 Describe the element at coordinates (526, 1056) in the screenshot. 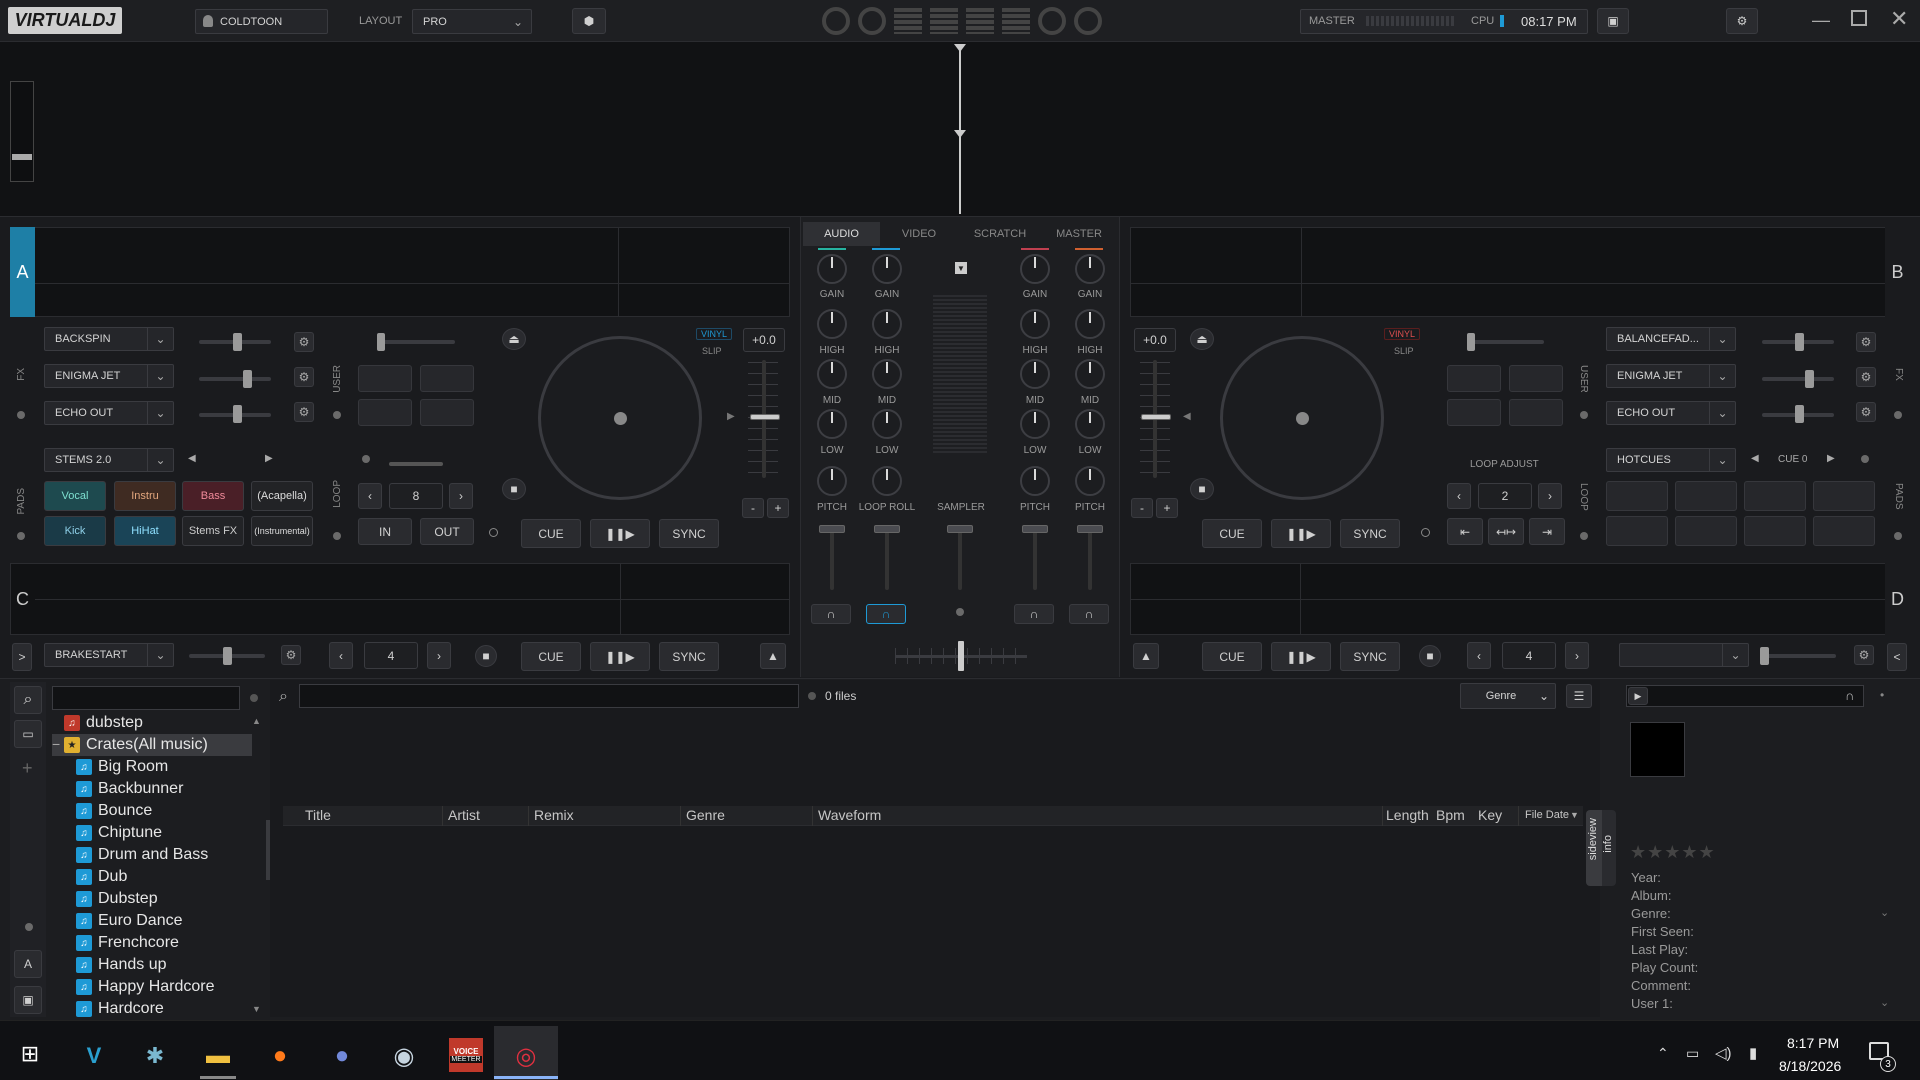

I see `virtualdj-taskbar-icon: ◎` at that location.